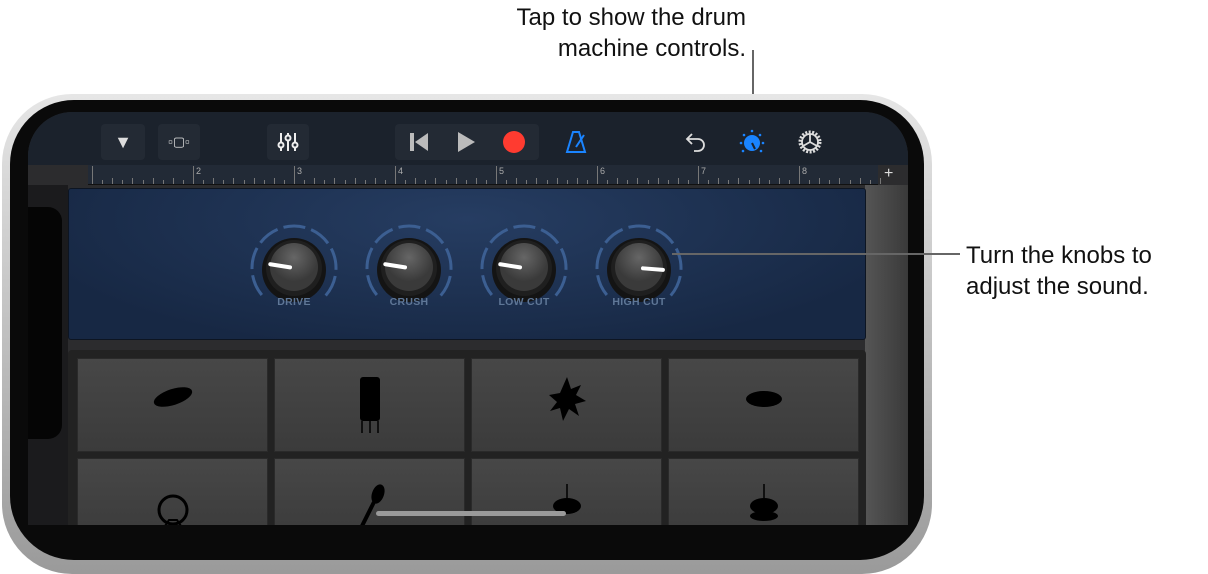 The width and height of the screenshot is (1208, 574). Describe the element at coordinates (639, 302) in the screenshot. I see `knob-label: HIGH CUT` at that location.